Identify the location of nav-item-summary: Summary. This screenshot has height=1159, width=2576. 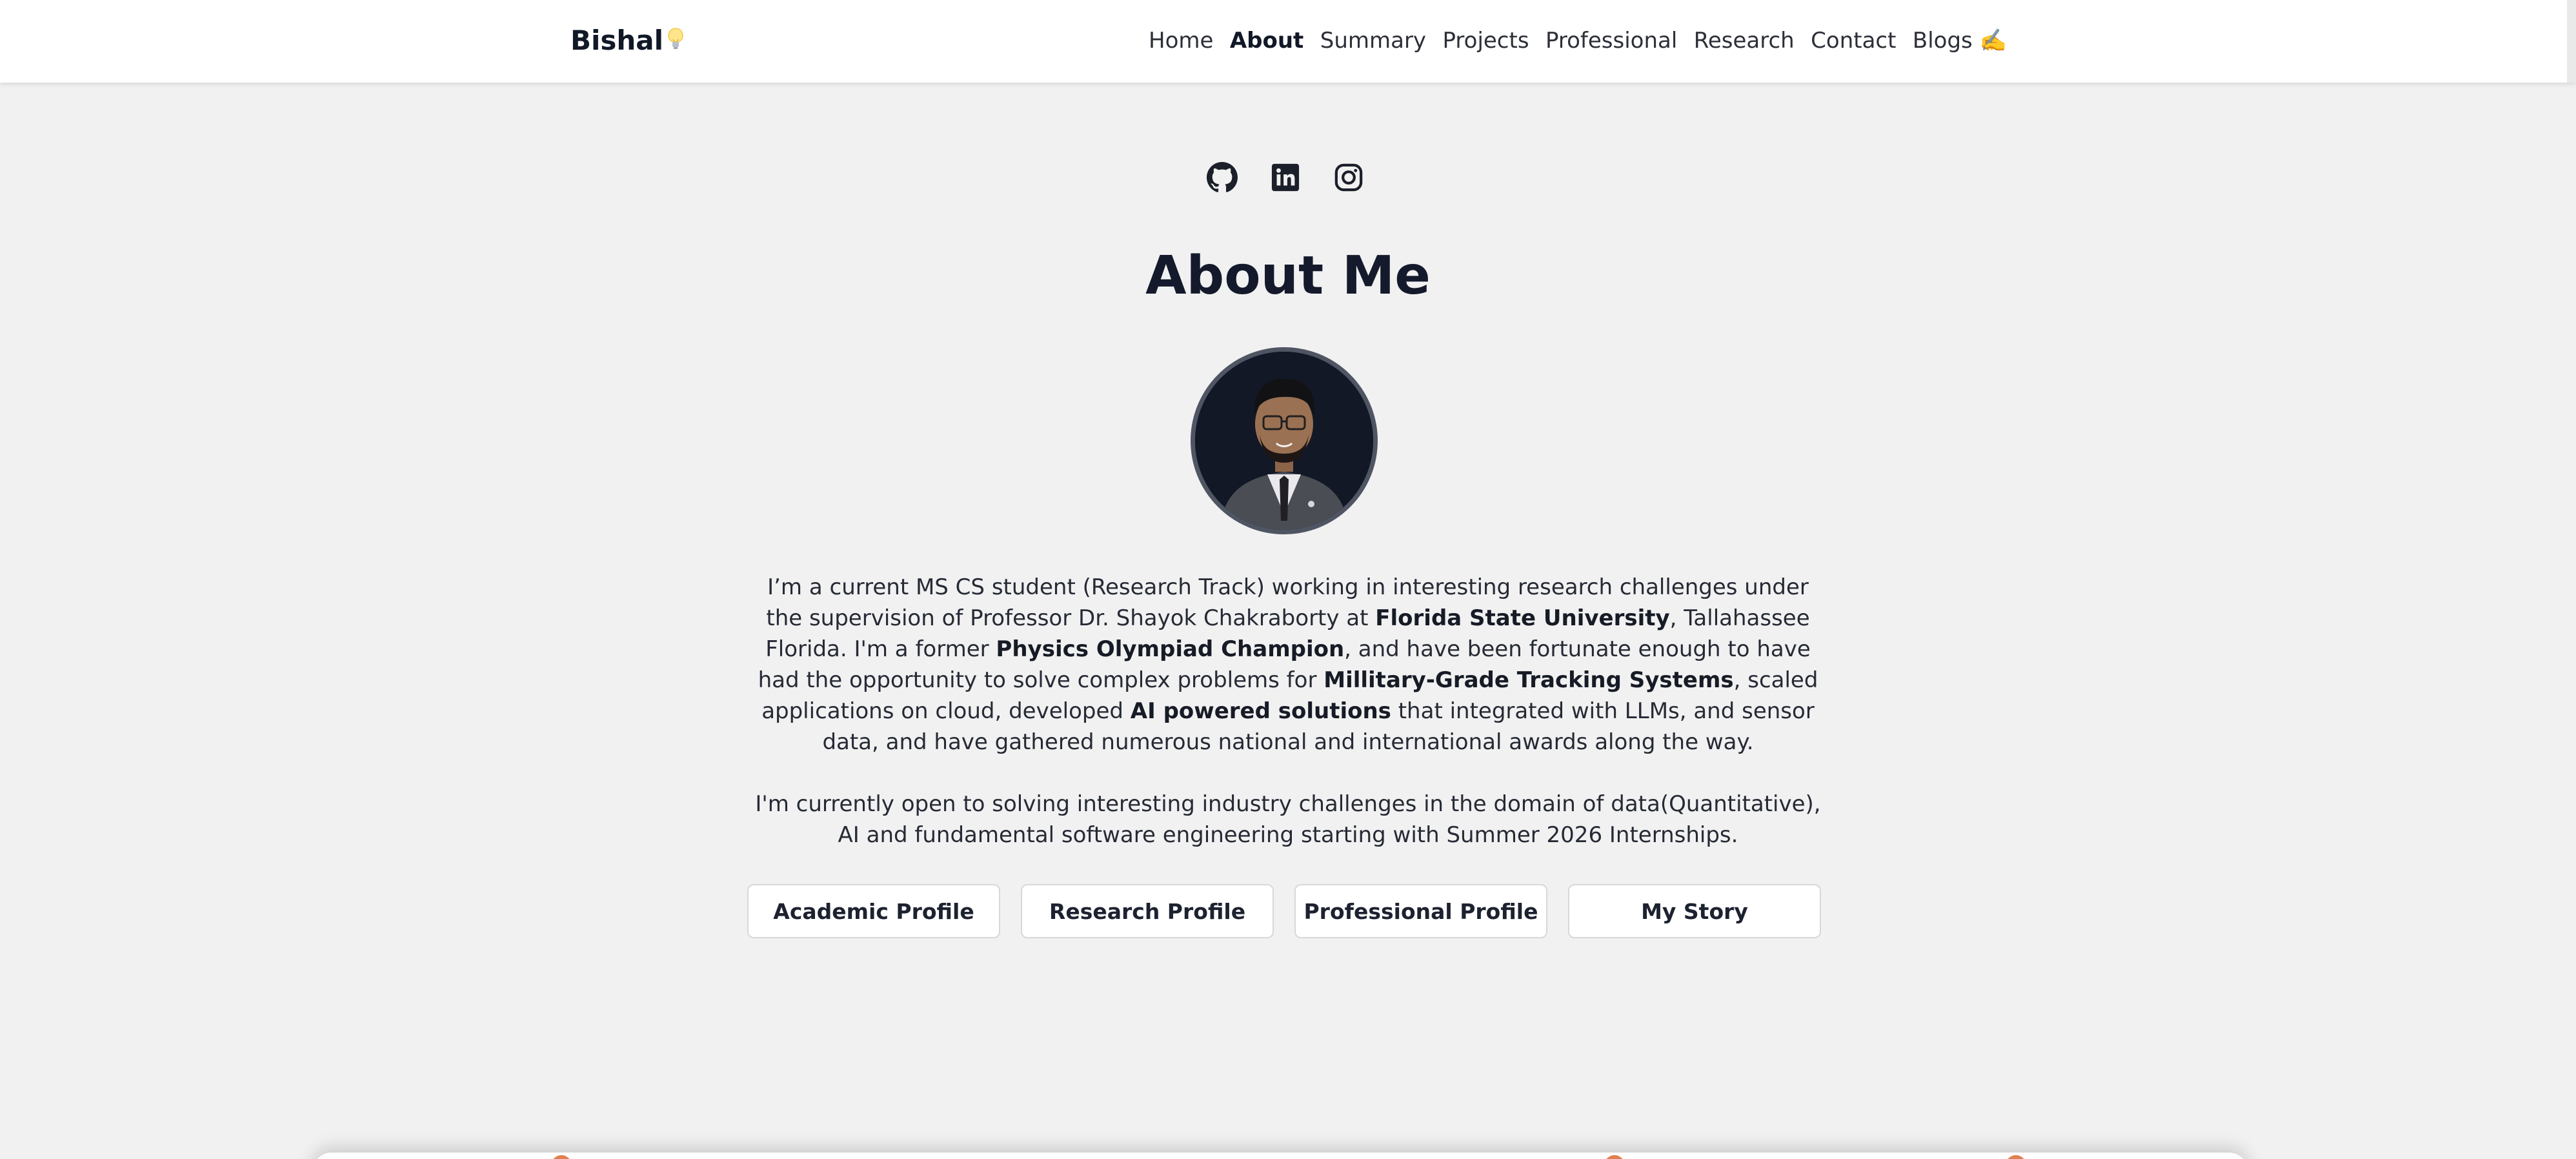
(1373, 41).